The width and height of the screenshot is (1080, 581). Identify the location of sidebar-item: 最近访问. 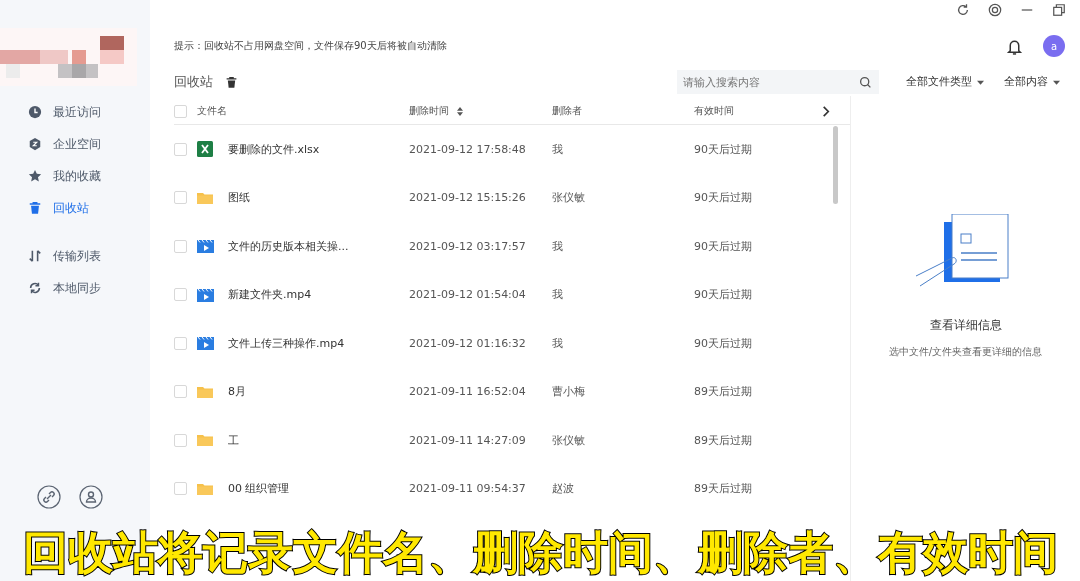
(75, 112).